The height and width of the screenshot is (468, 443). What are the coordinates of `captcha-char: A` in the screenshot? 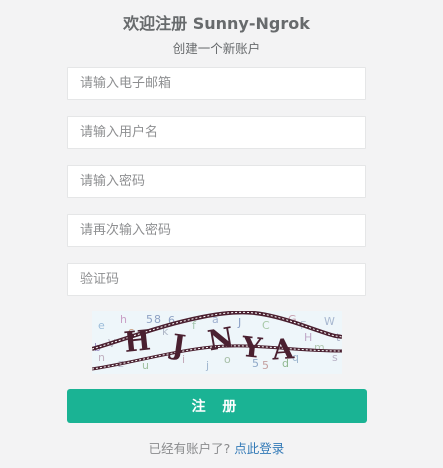 It's located at (283, 349).